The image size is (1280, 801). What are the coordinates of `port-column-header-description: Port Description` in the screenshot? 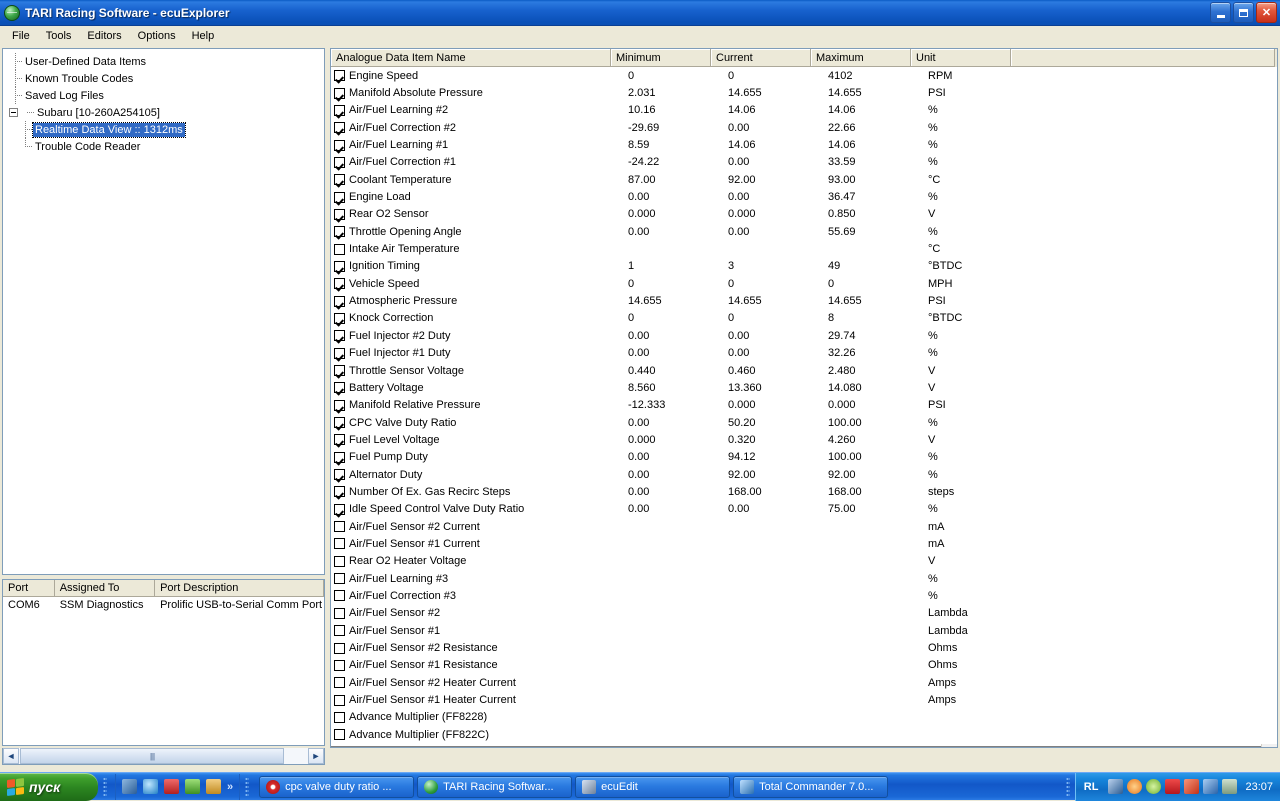 It's located at (239, 588).